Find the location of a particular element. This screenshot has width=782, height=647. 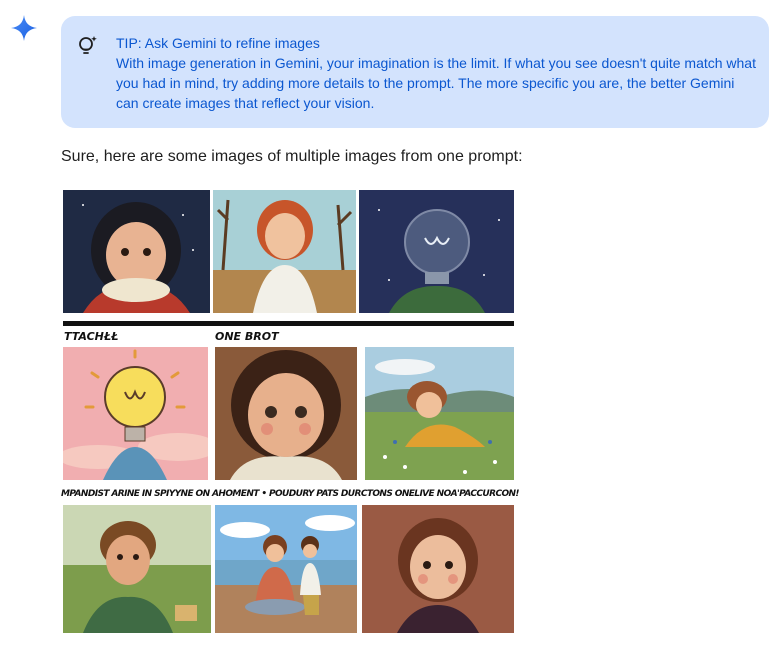

lightbulb-sparkle-icon is located at coordinates (88, 46).